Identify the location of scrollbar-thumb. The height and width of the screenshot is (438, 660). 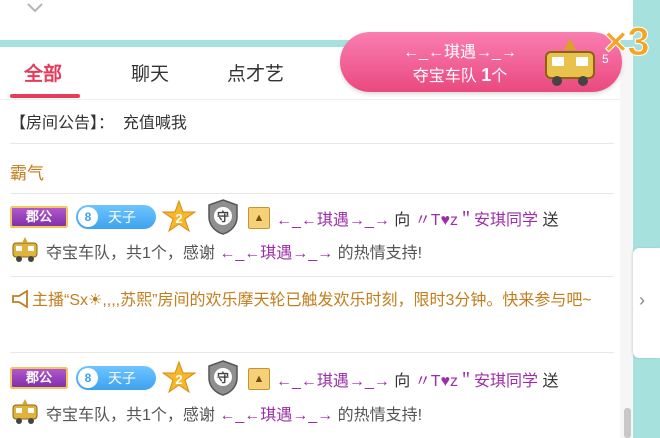
(627, 423).